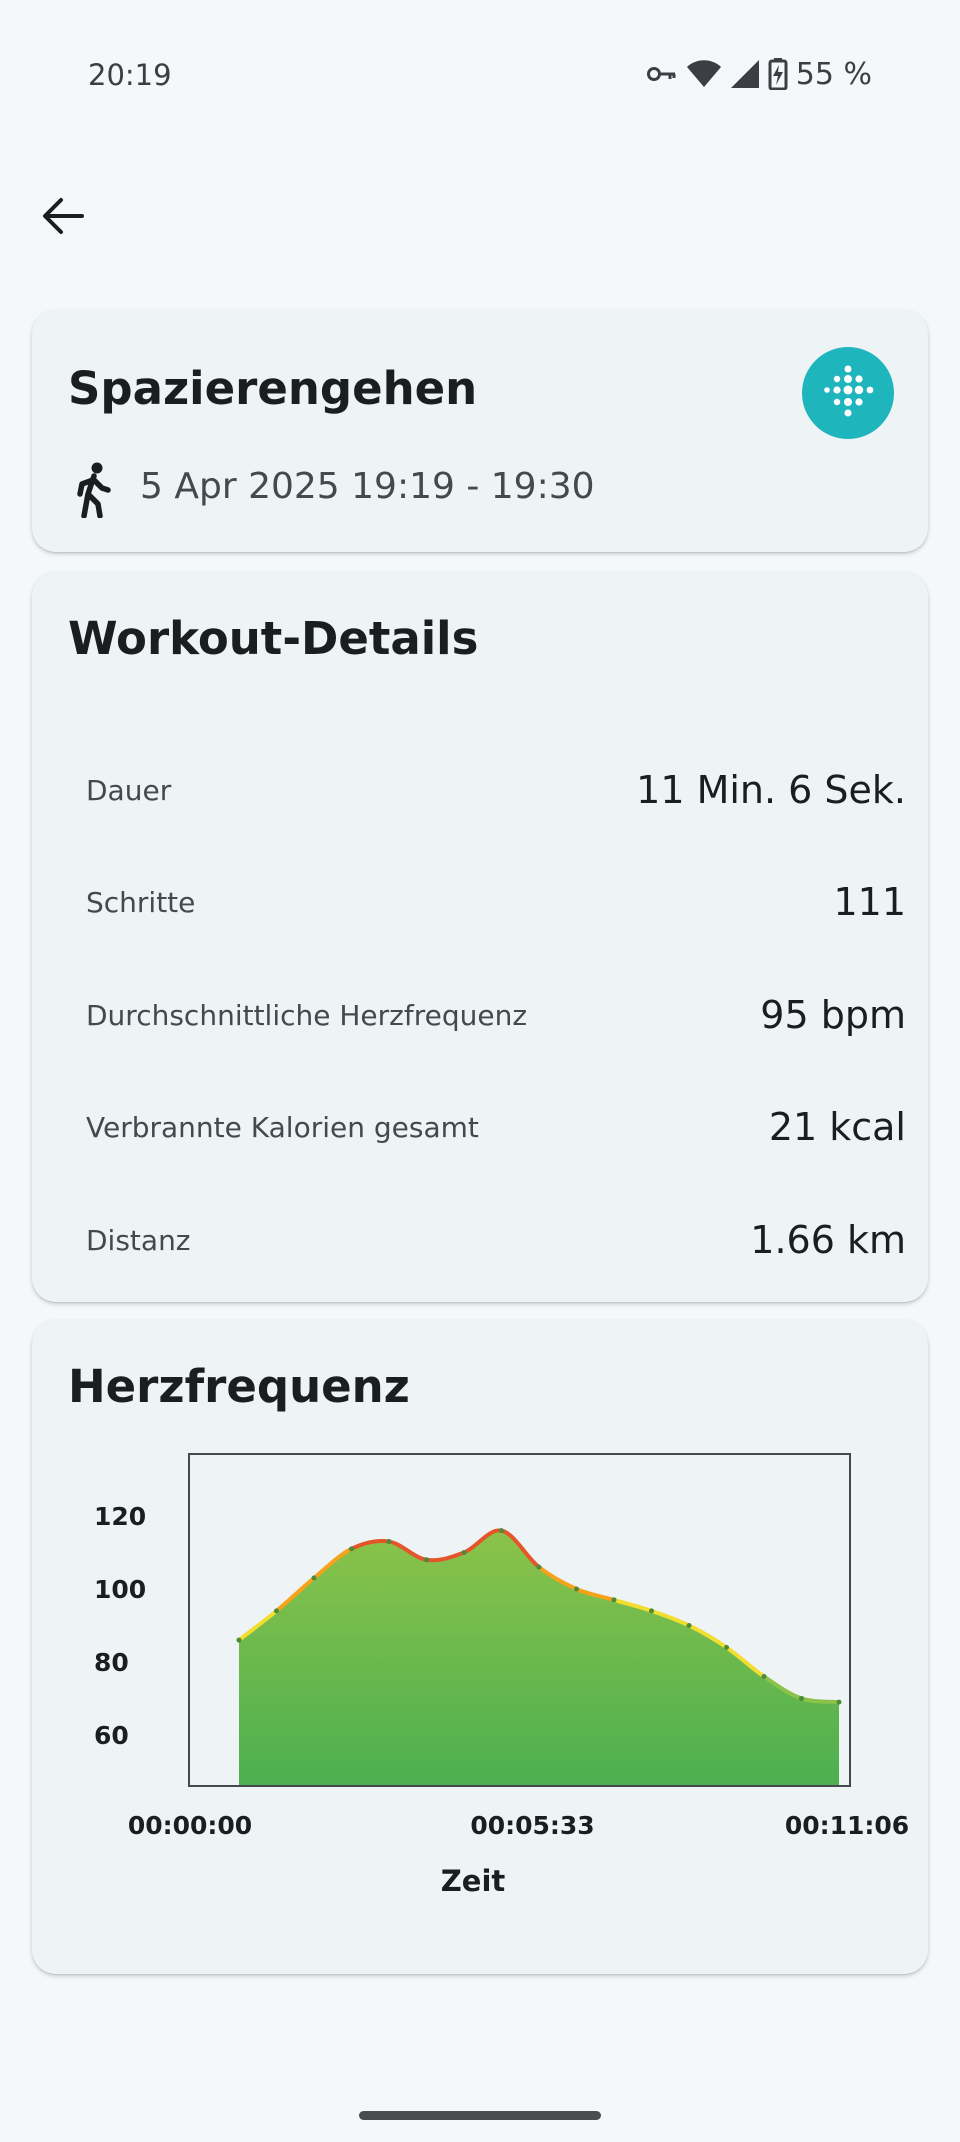  Describe the element at coordinates (820, 1700) in the screenshot. I see `heart-rate-line-segment` at that location.